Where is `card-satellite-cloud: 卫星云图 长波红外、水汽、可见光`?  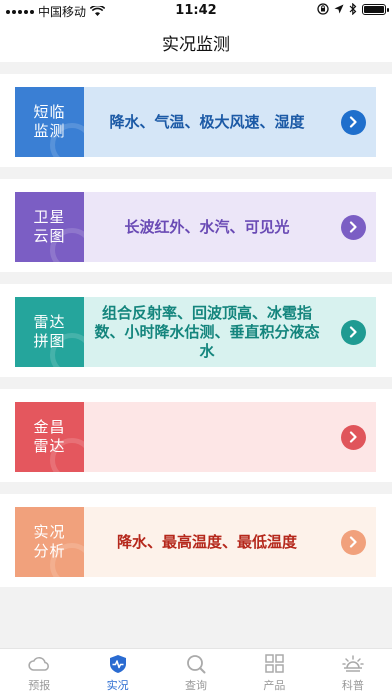
card-satellite-cloud: 卫星云图 长波红外、水汽、可见光 is located at coordinates (195, 227).